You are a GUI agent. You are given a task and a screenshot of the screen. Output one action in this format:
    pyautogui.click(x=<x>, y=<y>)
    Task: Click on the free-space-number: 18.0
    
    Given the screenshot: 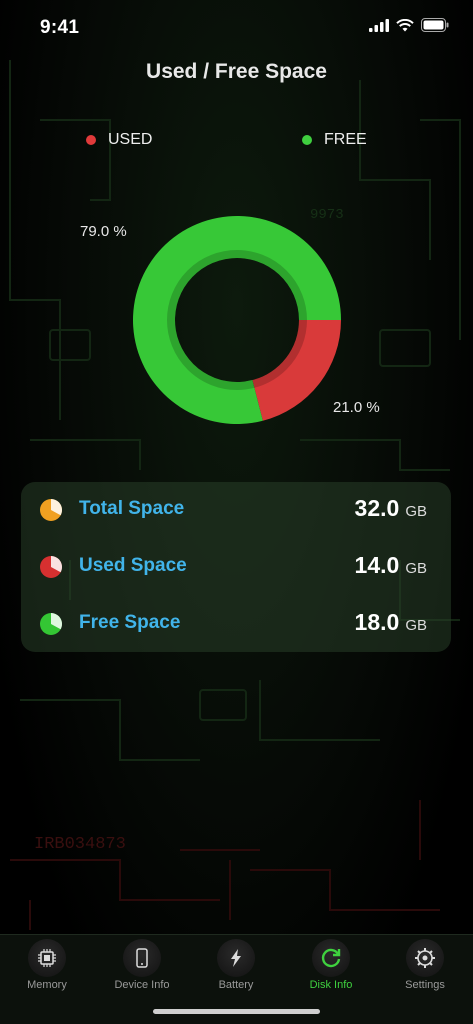 What is the action you would take?
    pyautogui.click(x=377, y=622)
    